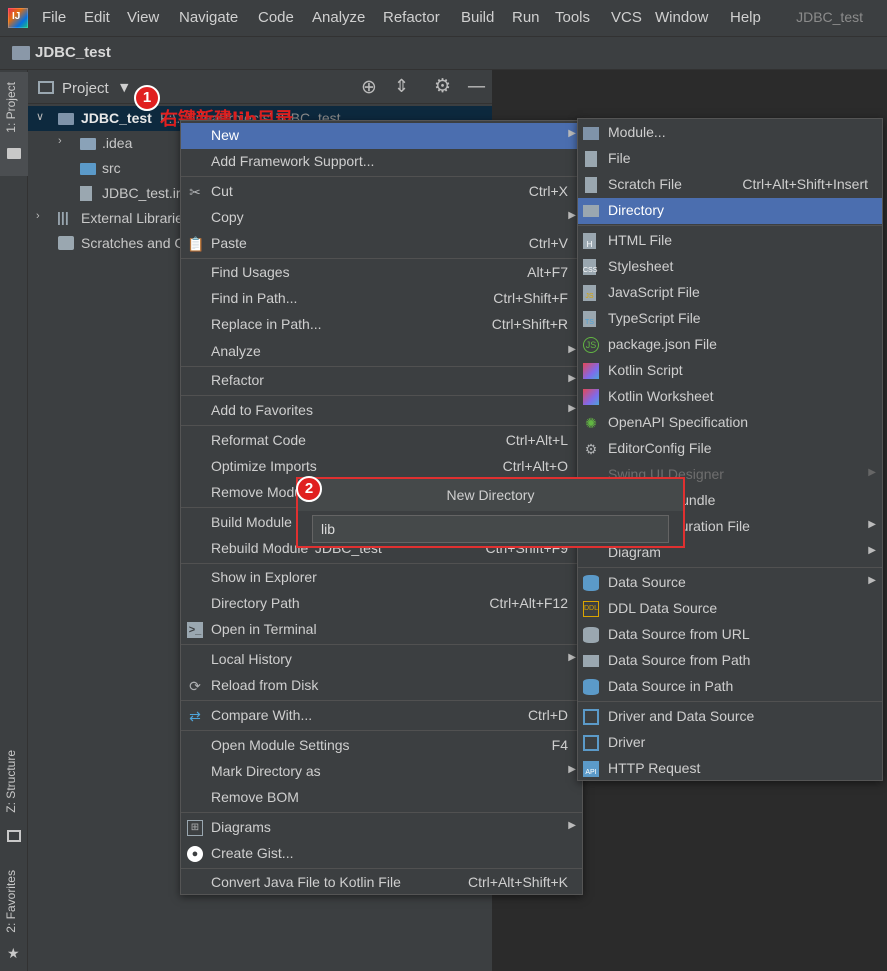 This screenshot has width=887, height=971. Describe the element at coordinates (195, 716) in the screenshot. I see `compare-icon: ⇄` at that location.